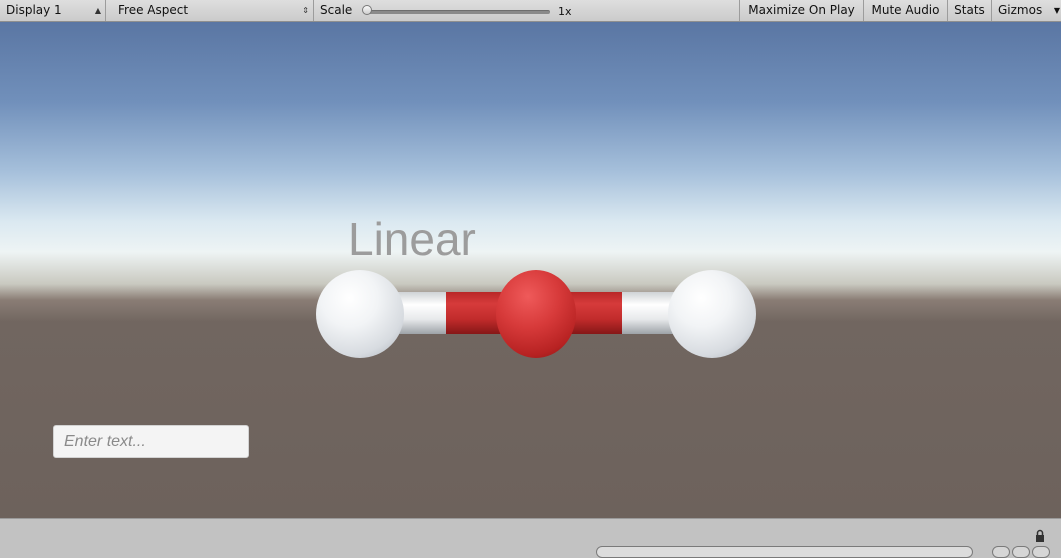 Image resolution: width=1061 pixels, height=558 pixels. I want to click on oxygen-atom, so click(536, 314).